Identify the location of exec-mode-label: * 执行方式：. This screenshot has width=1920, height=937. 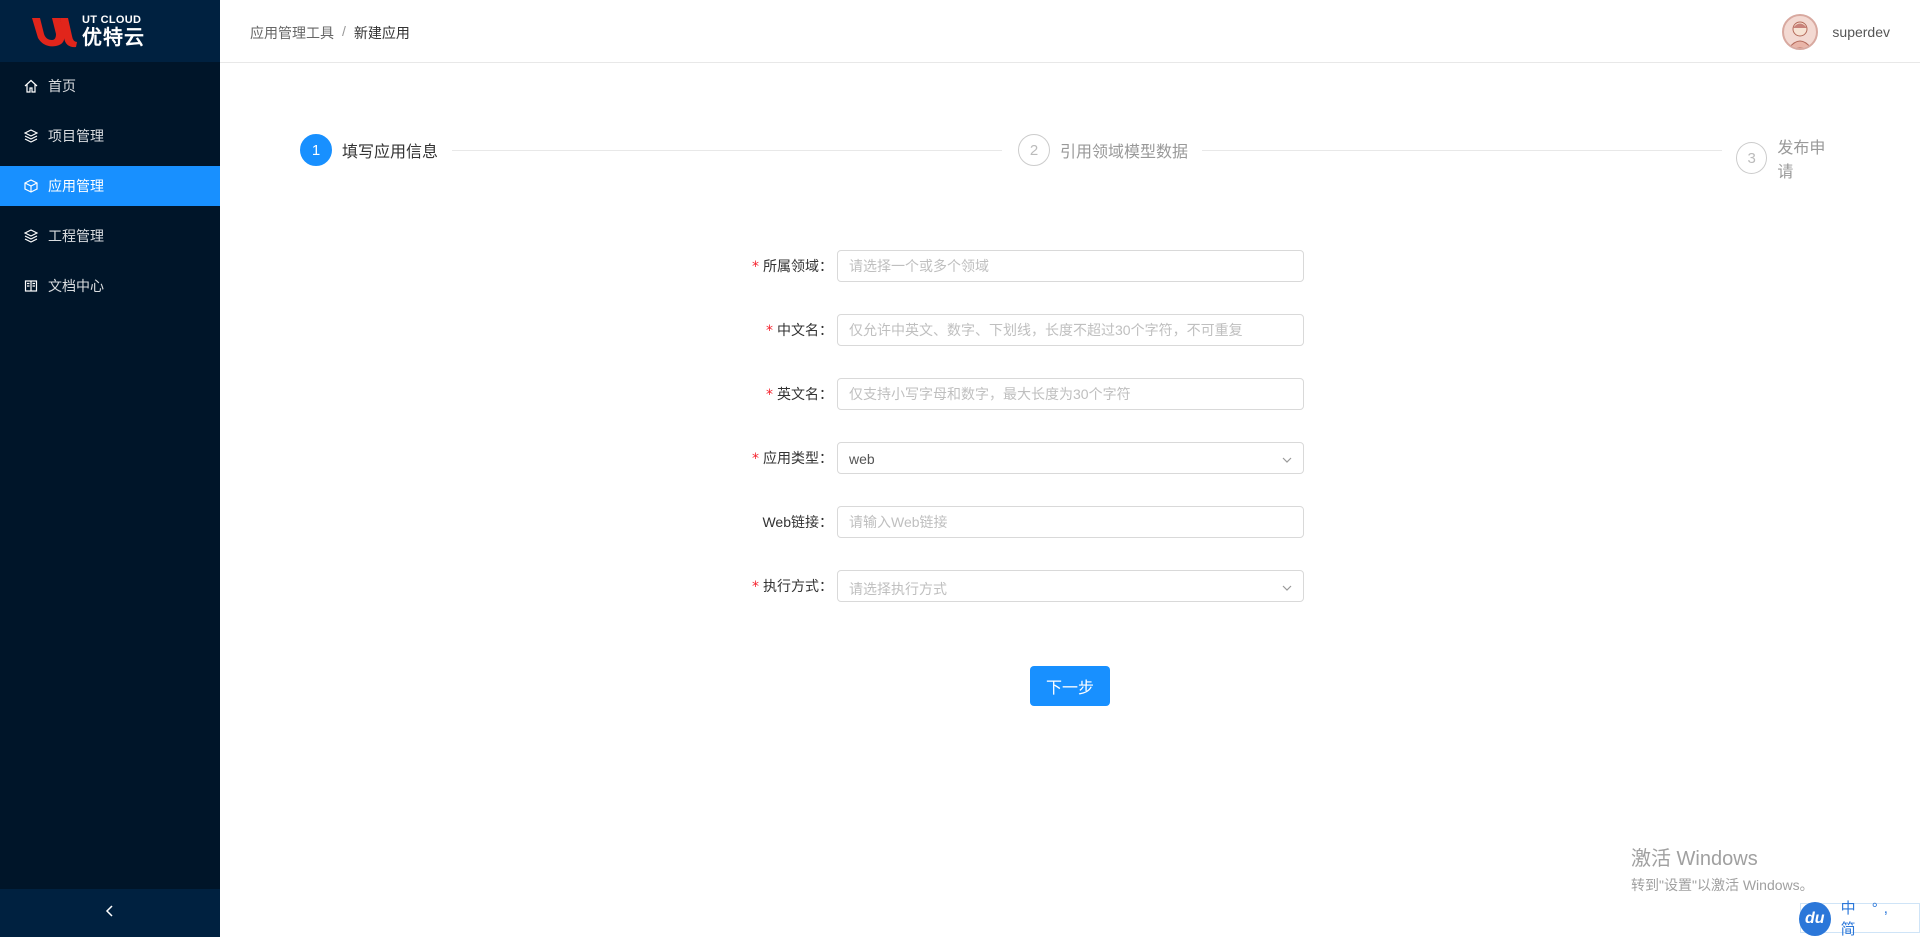
(792, 586).